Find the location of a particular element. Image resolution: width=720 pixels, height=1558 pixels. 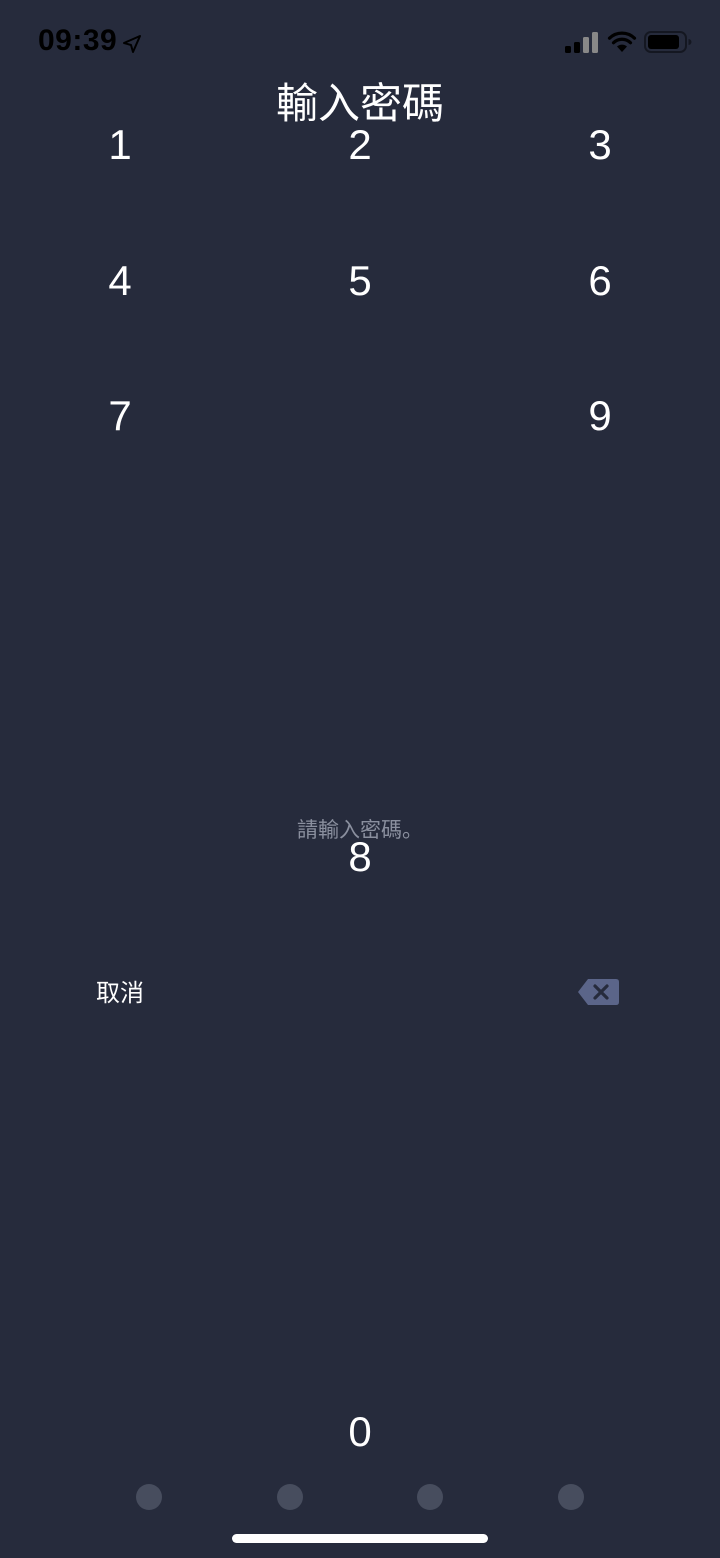

key-9: 9 is located at coordinates (600, 416).